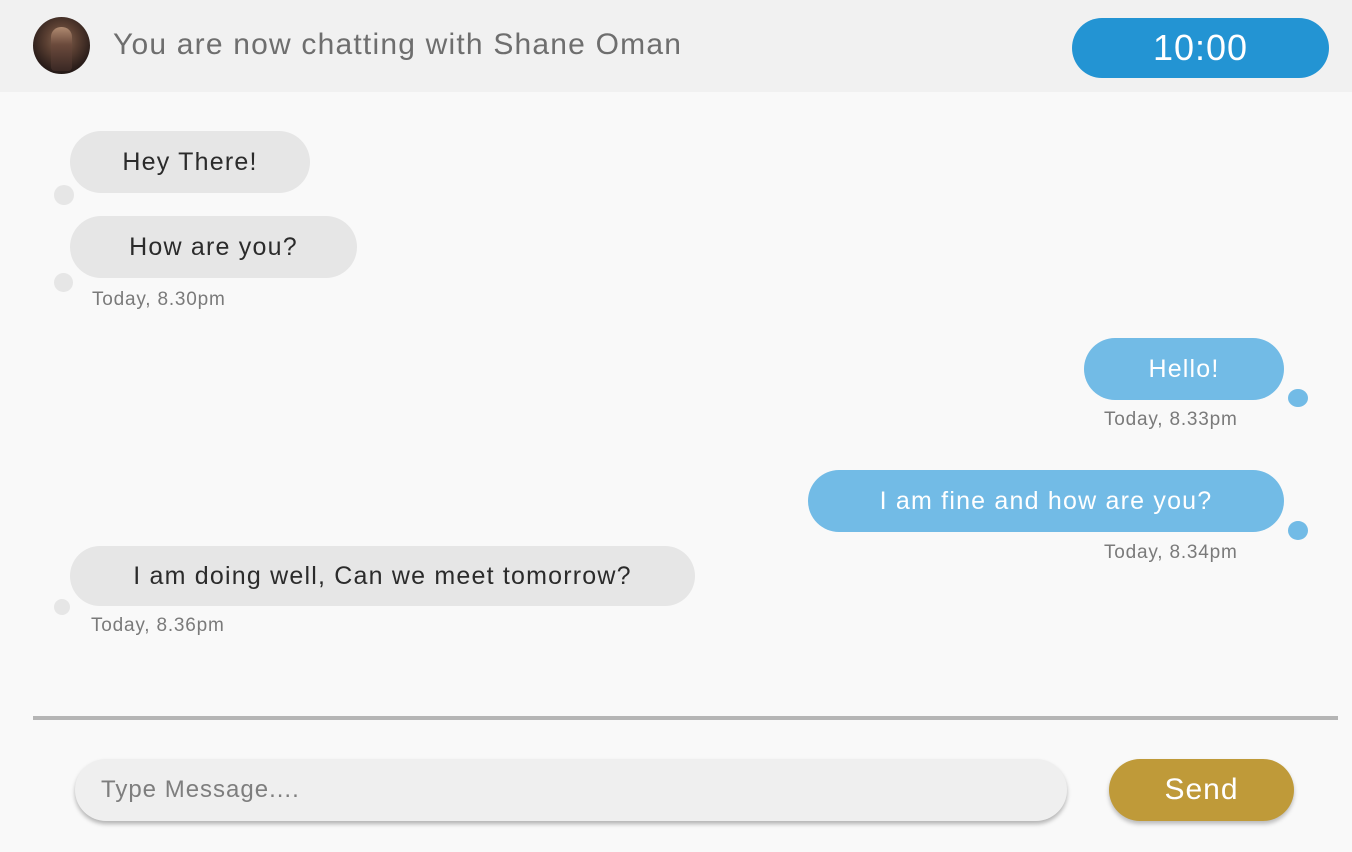 This screenshot has height=852, width=1352. I want to click on avatar-figure, so click(61, 49).